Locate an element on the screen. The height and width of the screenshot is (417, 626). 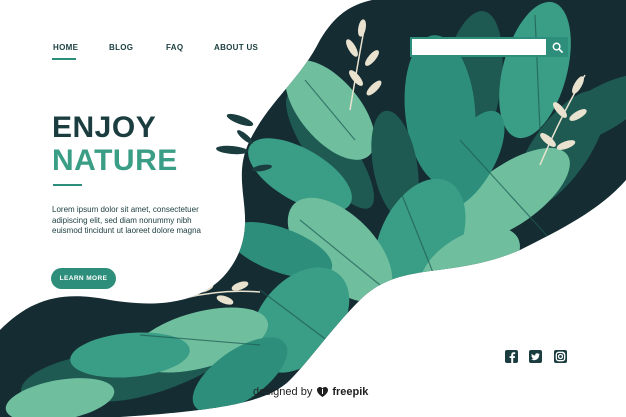
search-button is located at coordinates (557, 47).